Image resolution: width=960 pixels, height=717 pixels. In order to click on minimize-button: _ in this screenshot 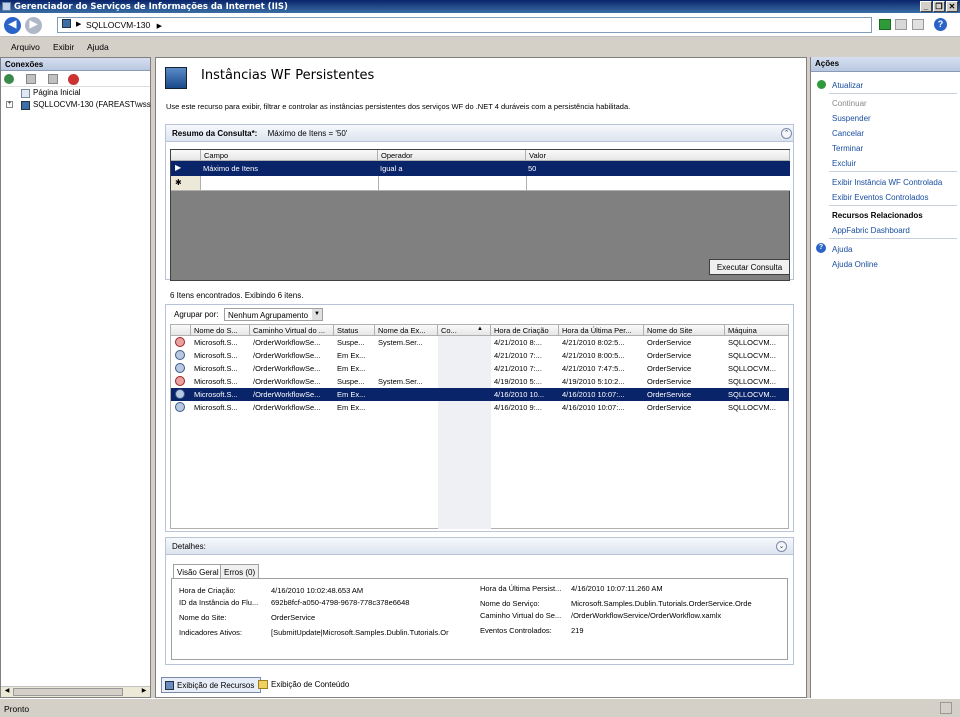, I will do `click(926, 6)`.